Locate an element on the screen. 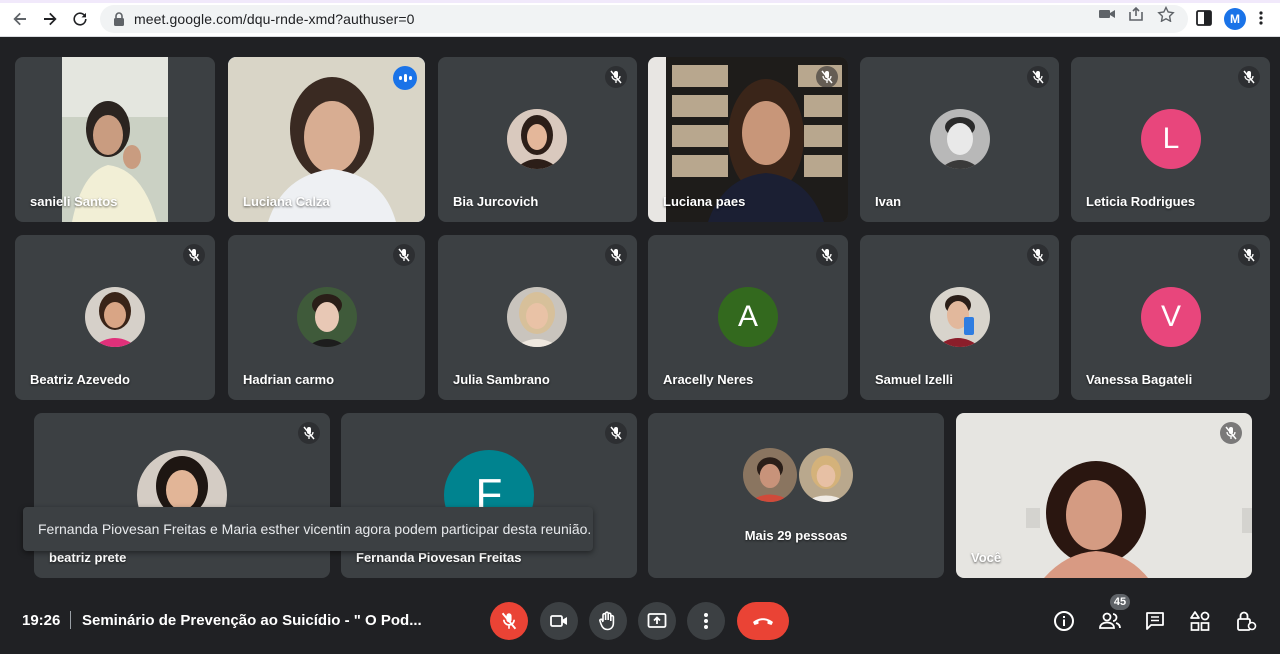  side-panel-icon is located at coordinates (1204, 18).